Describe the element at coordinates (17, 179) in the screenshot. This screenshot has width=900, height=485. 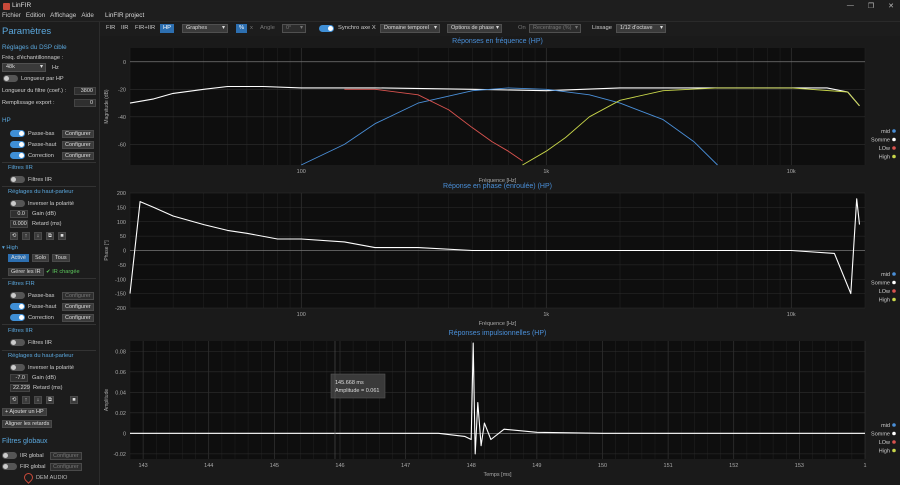
I see `mid-iir-toggle` at that location.